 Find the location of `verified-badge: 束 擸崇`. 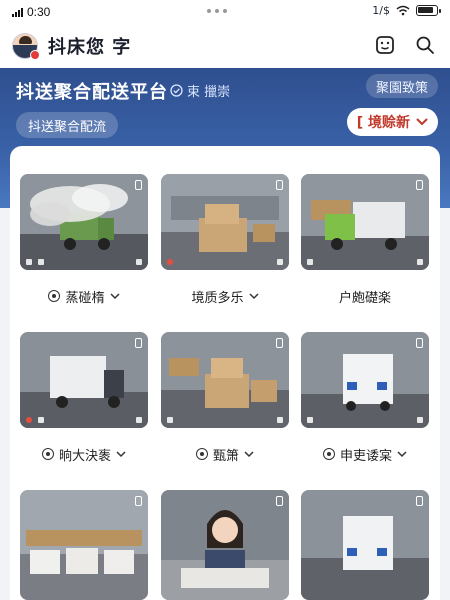

verified-badge: 束 擸崇 is located at coordinates (200, 90).